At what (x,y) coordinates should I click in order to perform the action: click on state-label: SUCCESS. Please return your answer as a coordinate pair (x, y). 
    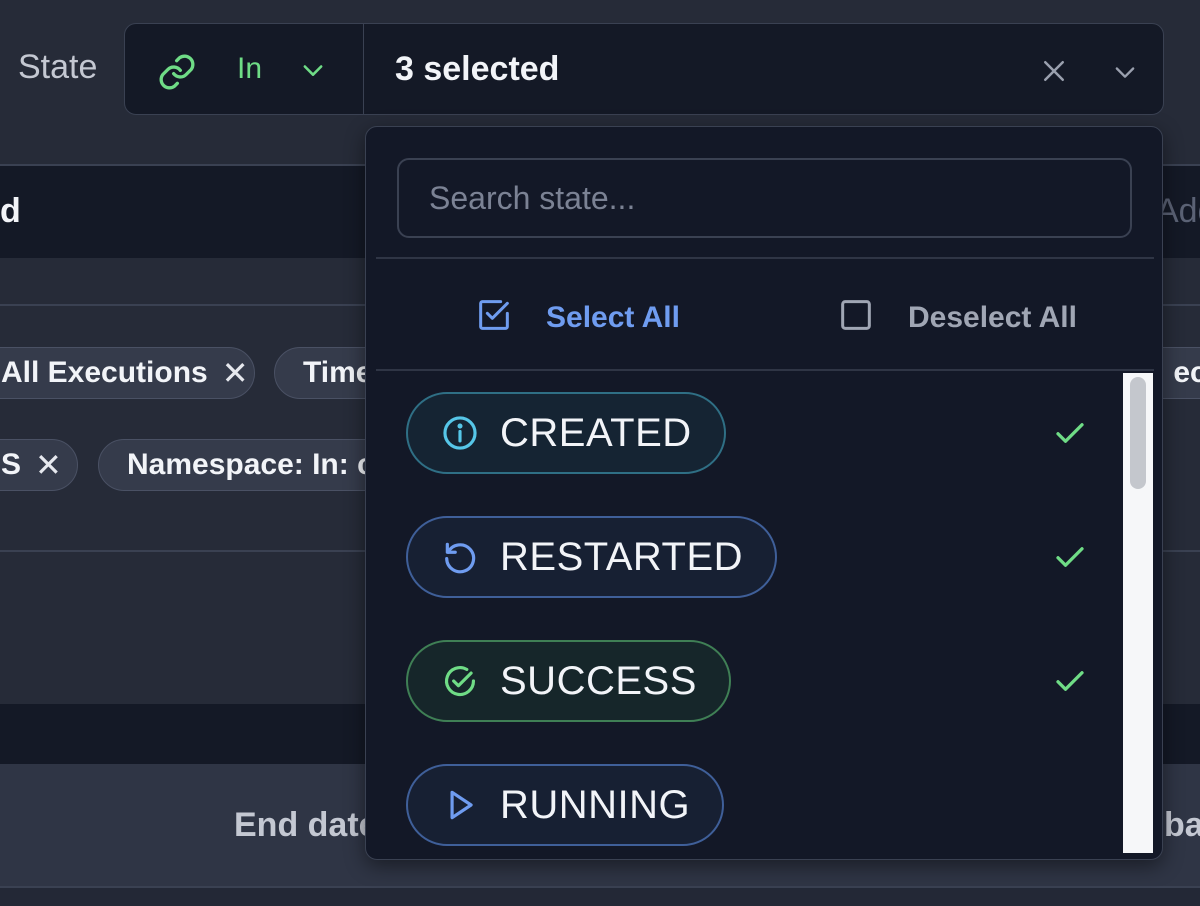
    Looking at the image, I should click on (598, 680).